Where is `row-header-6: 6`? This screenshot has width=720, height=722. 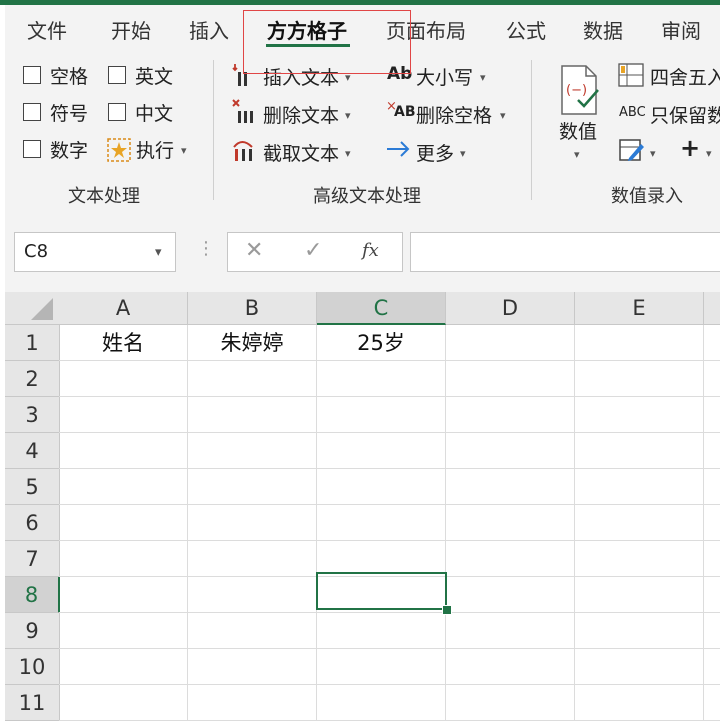 row-header-6: 6 is located at coordinates (32, 523).